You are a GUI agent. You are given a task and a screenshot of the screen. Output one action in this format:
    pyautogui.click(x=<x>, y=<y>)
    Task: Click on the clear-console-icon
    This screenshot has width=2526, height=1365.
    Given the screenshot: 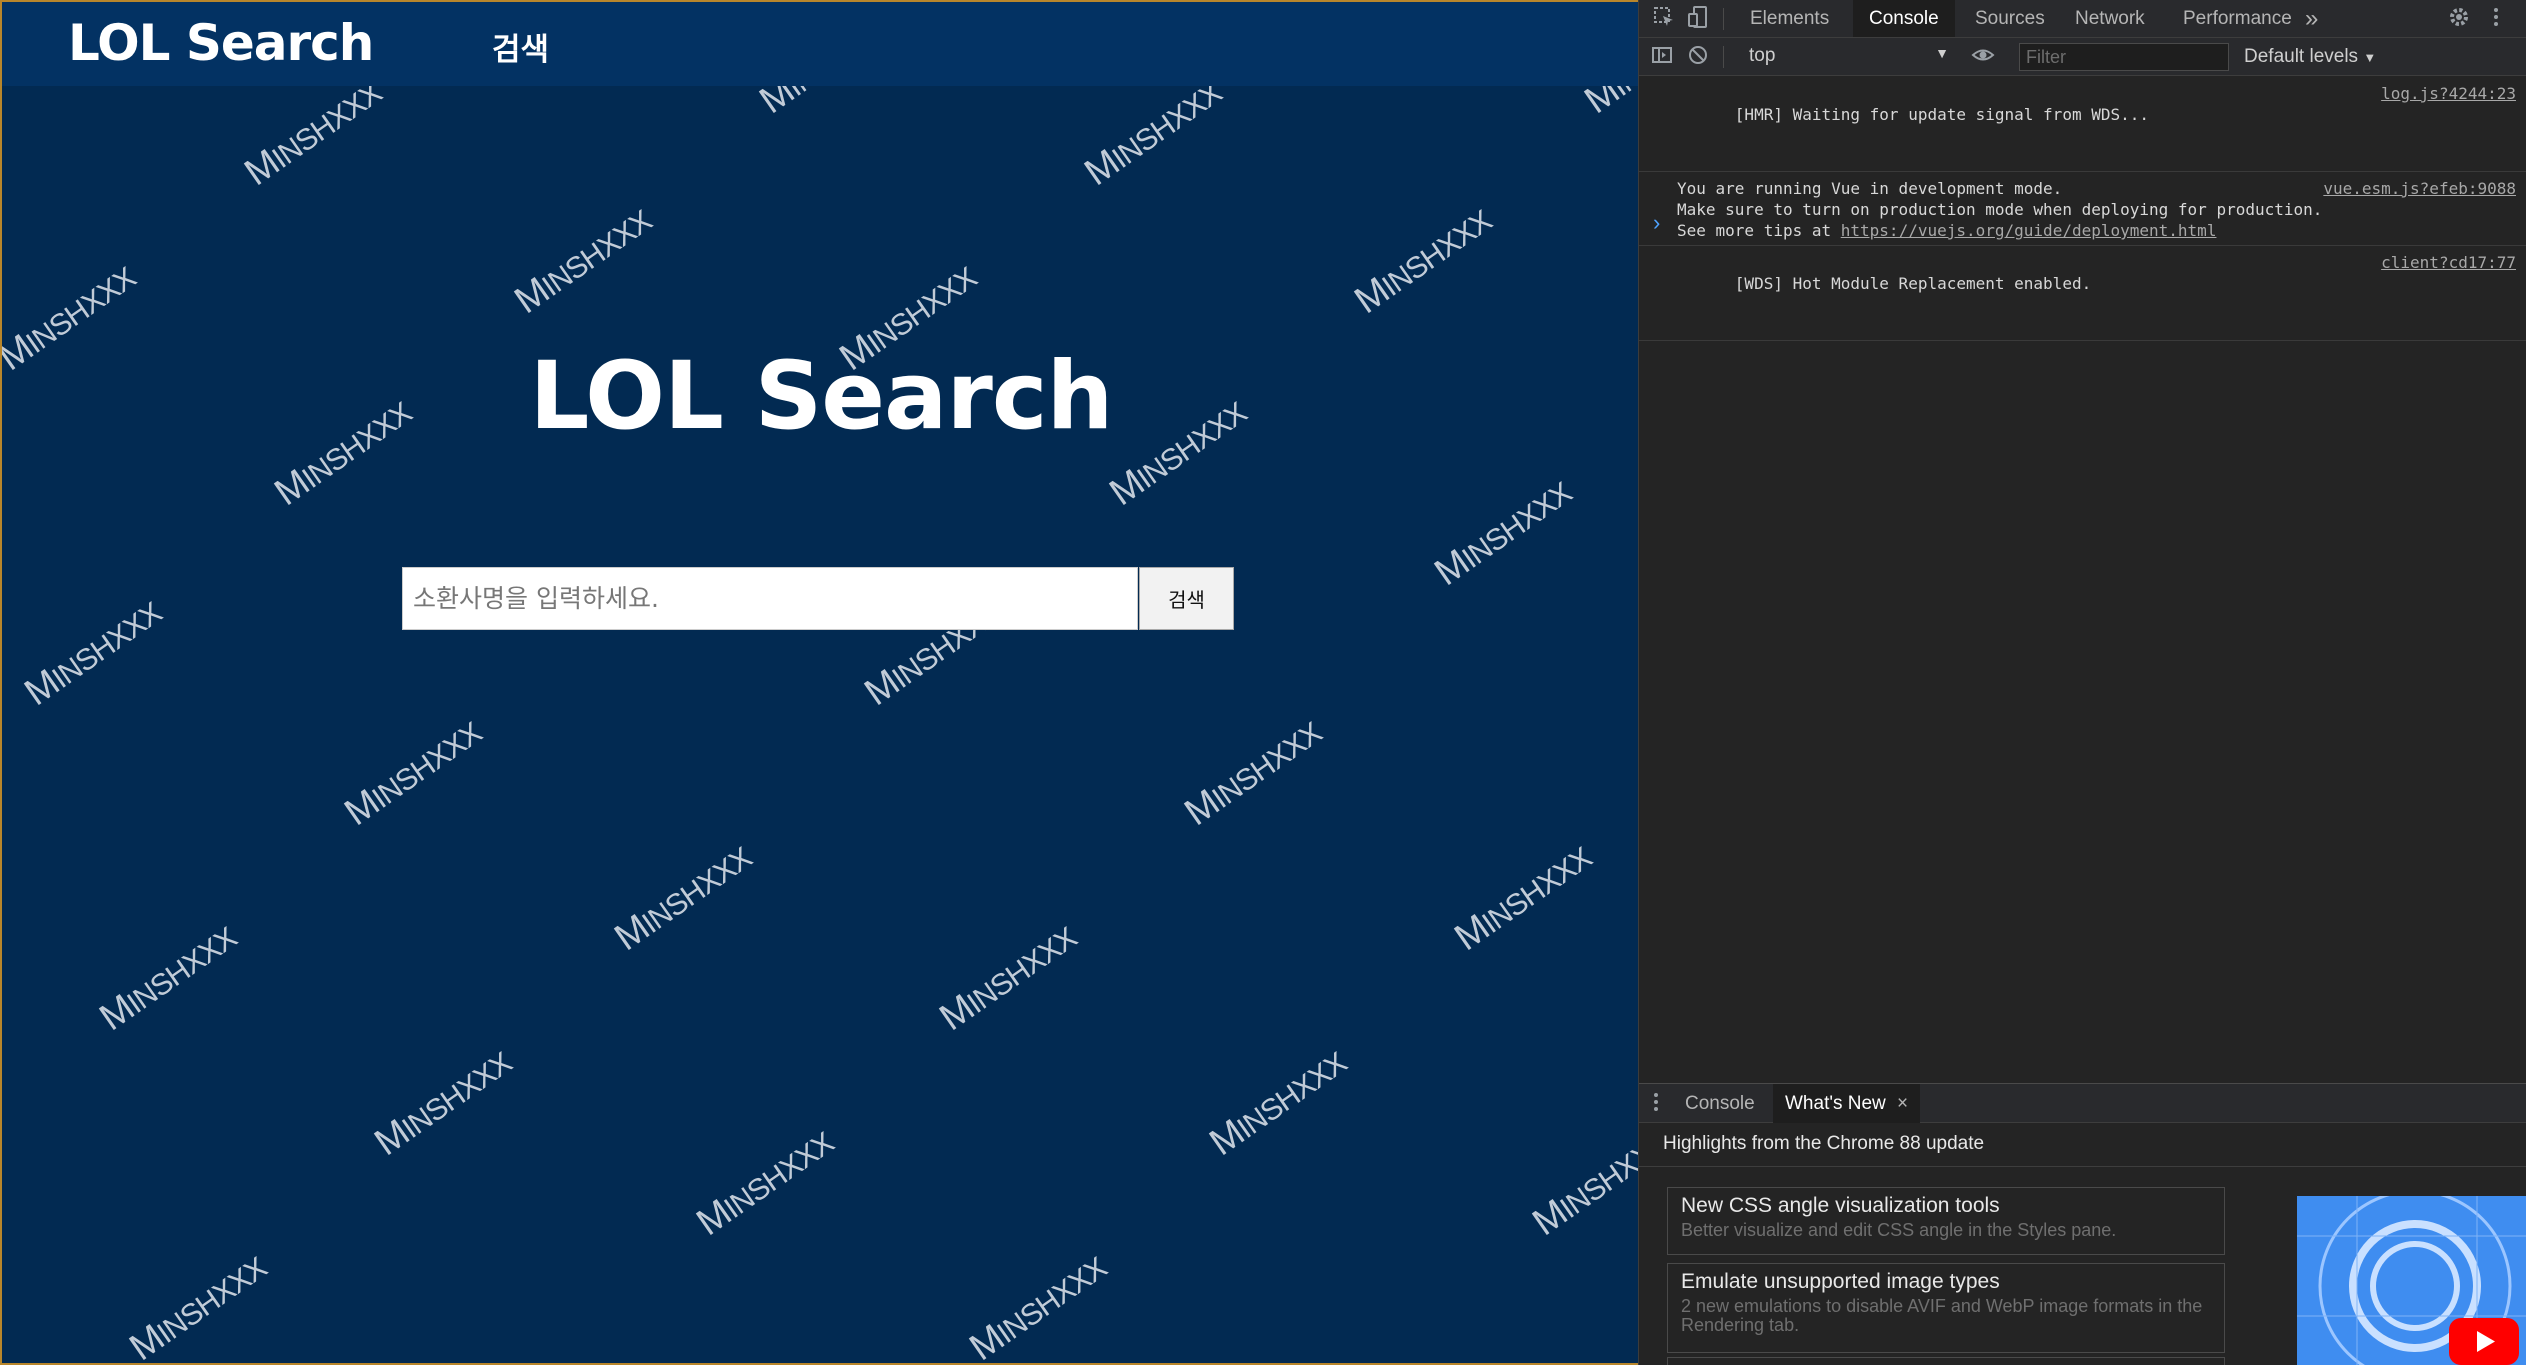 What is the action you would take?
    pyautogui.click(x=1698, y=57)
    